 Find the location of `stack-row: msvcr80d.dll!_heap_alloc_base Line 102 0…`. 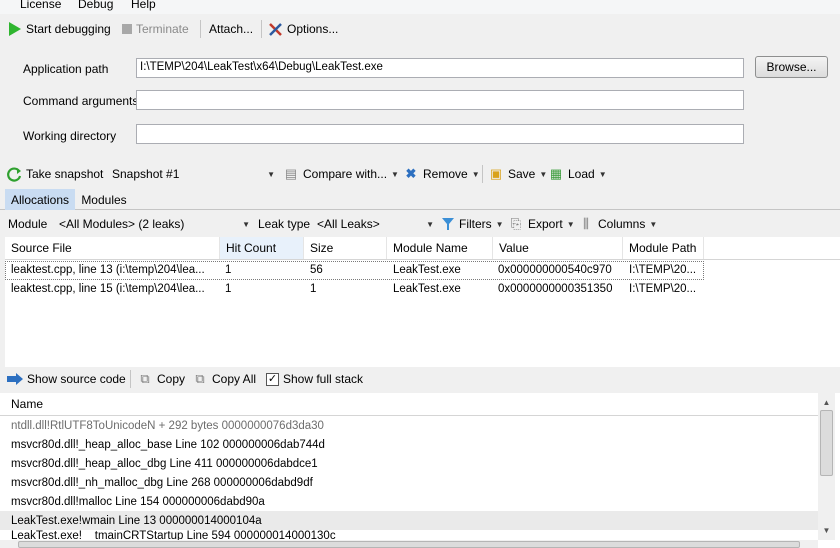

stack-row: msvcr80d.dll!_heap_alloc_base Line 102 0… is located at coordinates (409, 444).